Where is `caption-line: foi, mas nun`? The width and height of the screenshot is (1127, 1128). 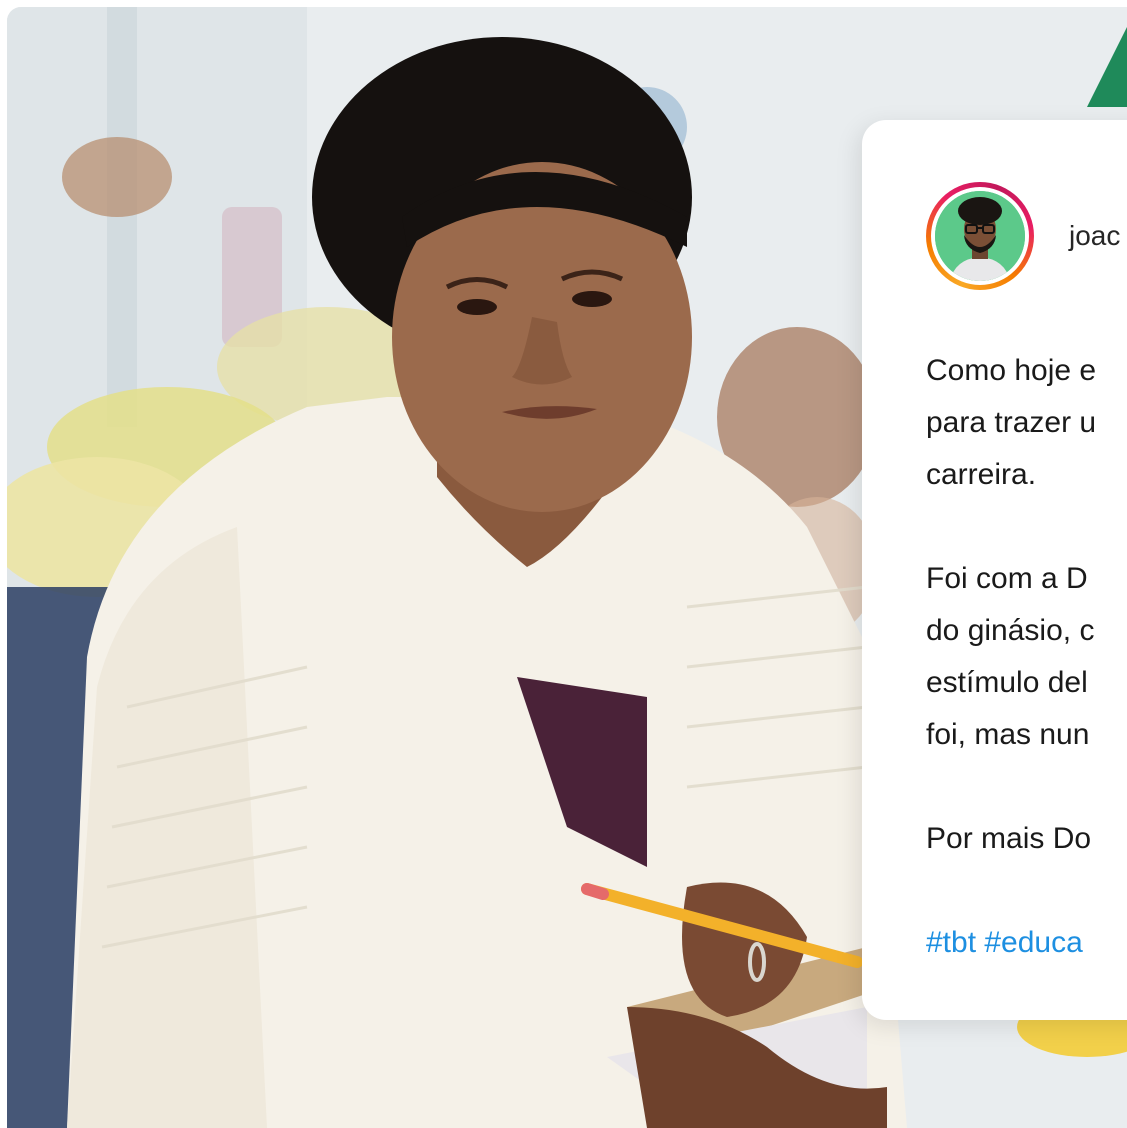 caption-line: foi, mas nun is located at coordinates (1008, 734).